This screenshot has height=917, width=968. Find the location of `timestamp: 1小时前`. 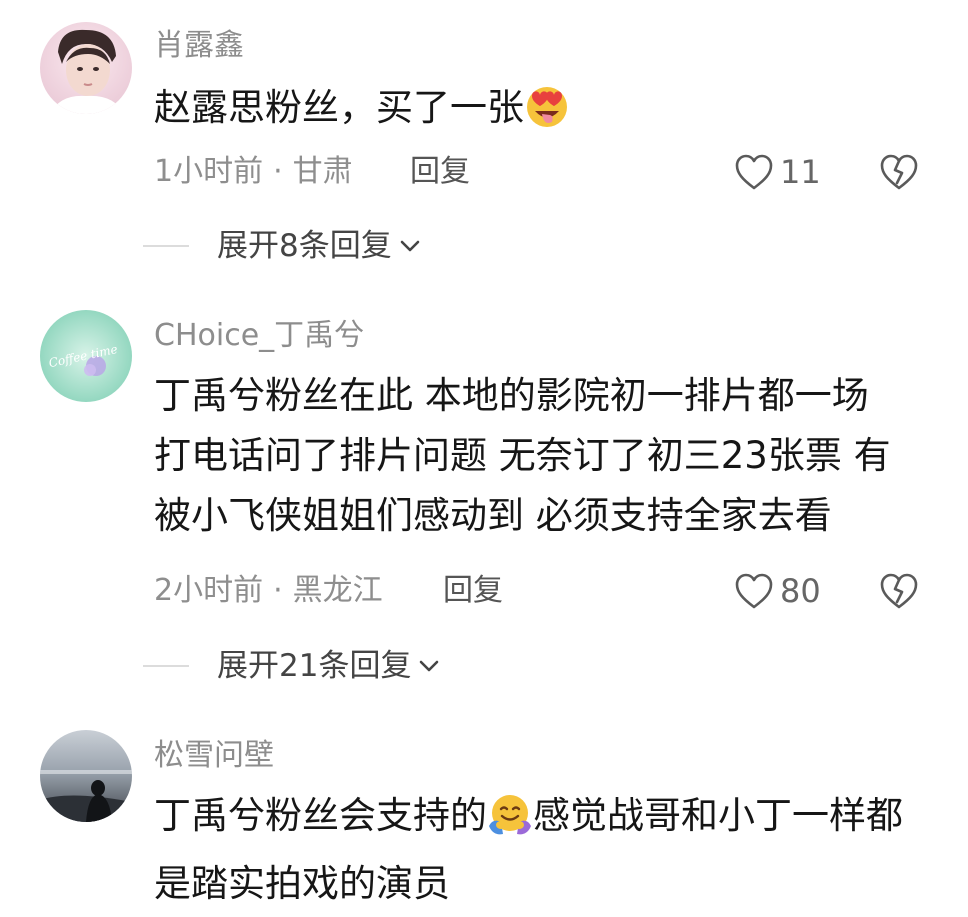

timestamp: 1小时前 is located at coordinates (209, 171).